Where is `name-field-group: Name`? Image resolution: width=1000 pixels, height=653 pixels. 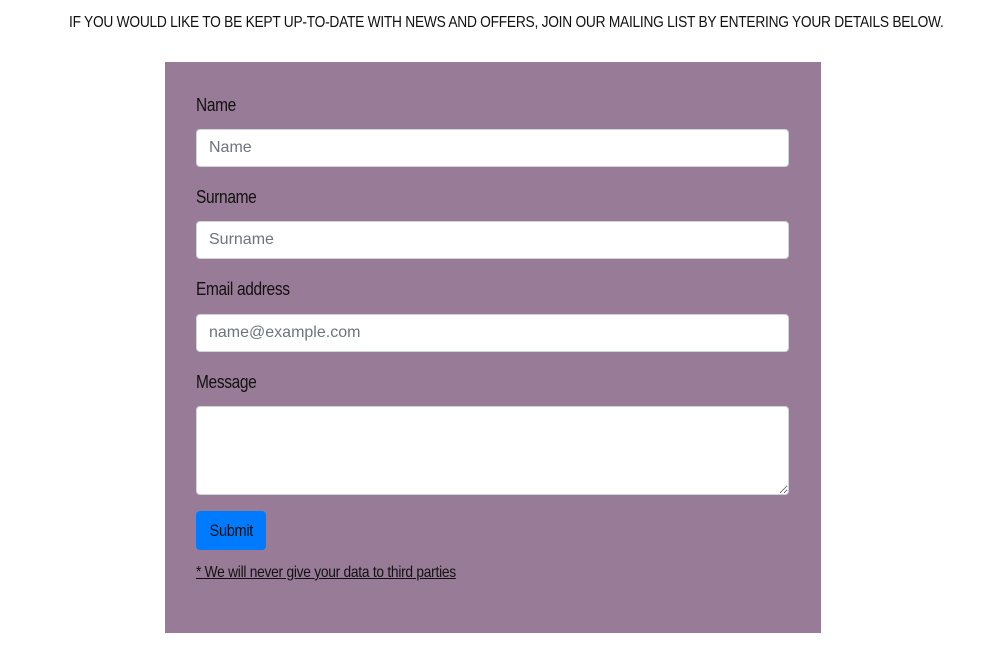
name-field-group: Name is located at coordinates (492, 131).